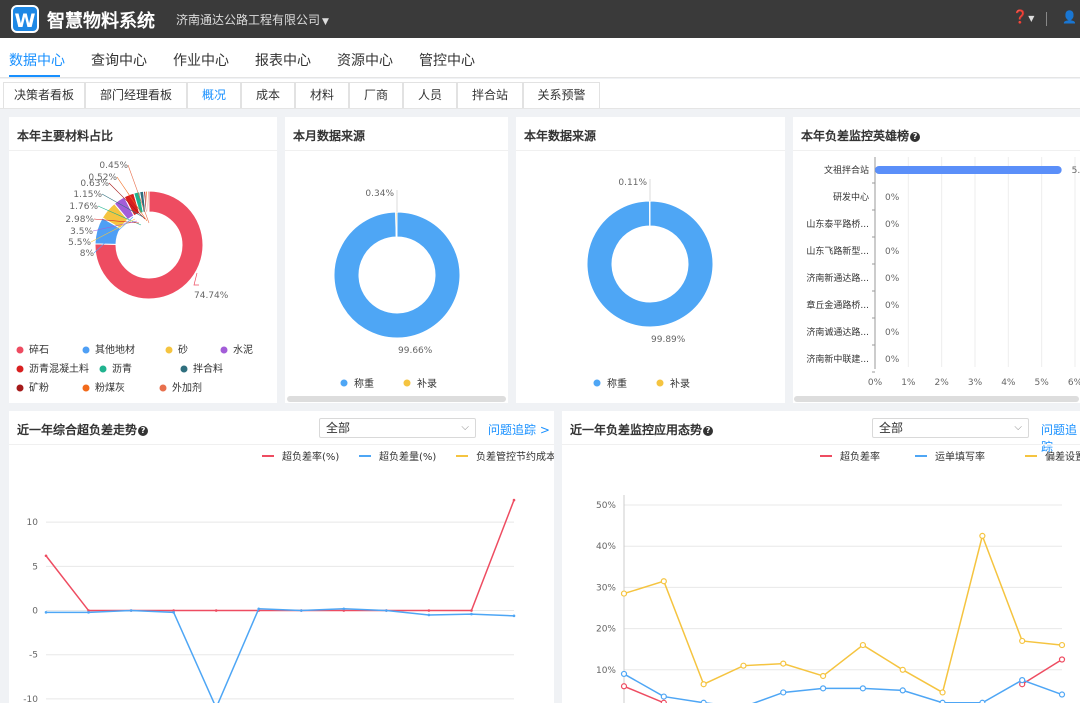 This screenshot has height=703, width=1080. I want to click on legend-label: 拌合料, so click(208, 368).